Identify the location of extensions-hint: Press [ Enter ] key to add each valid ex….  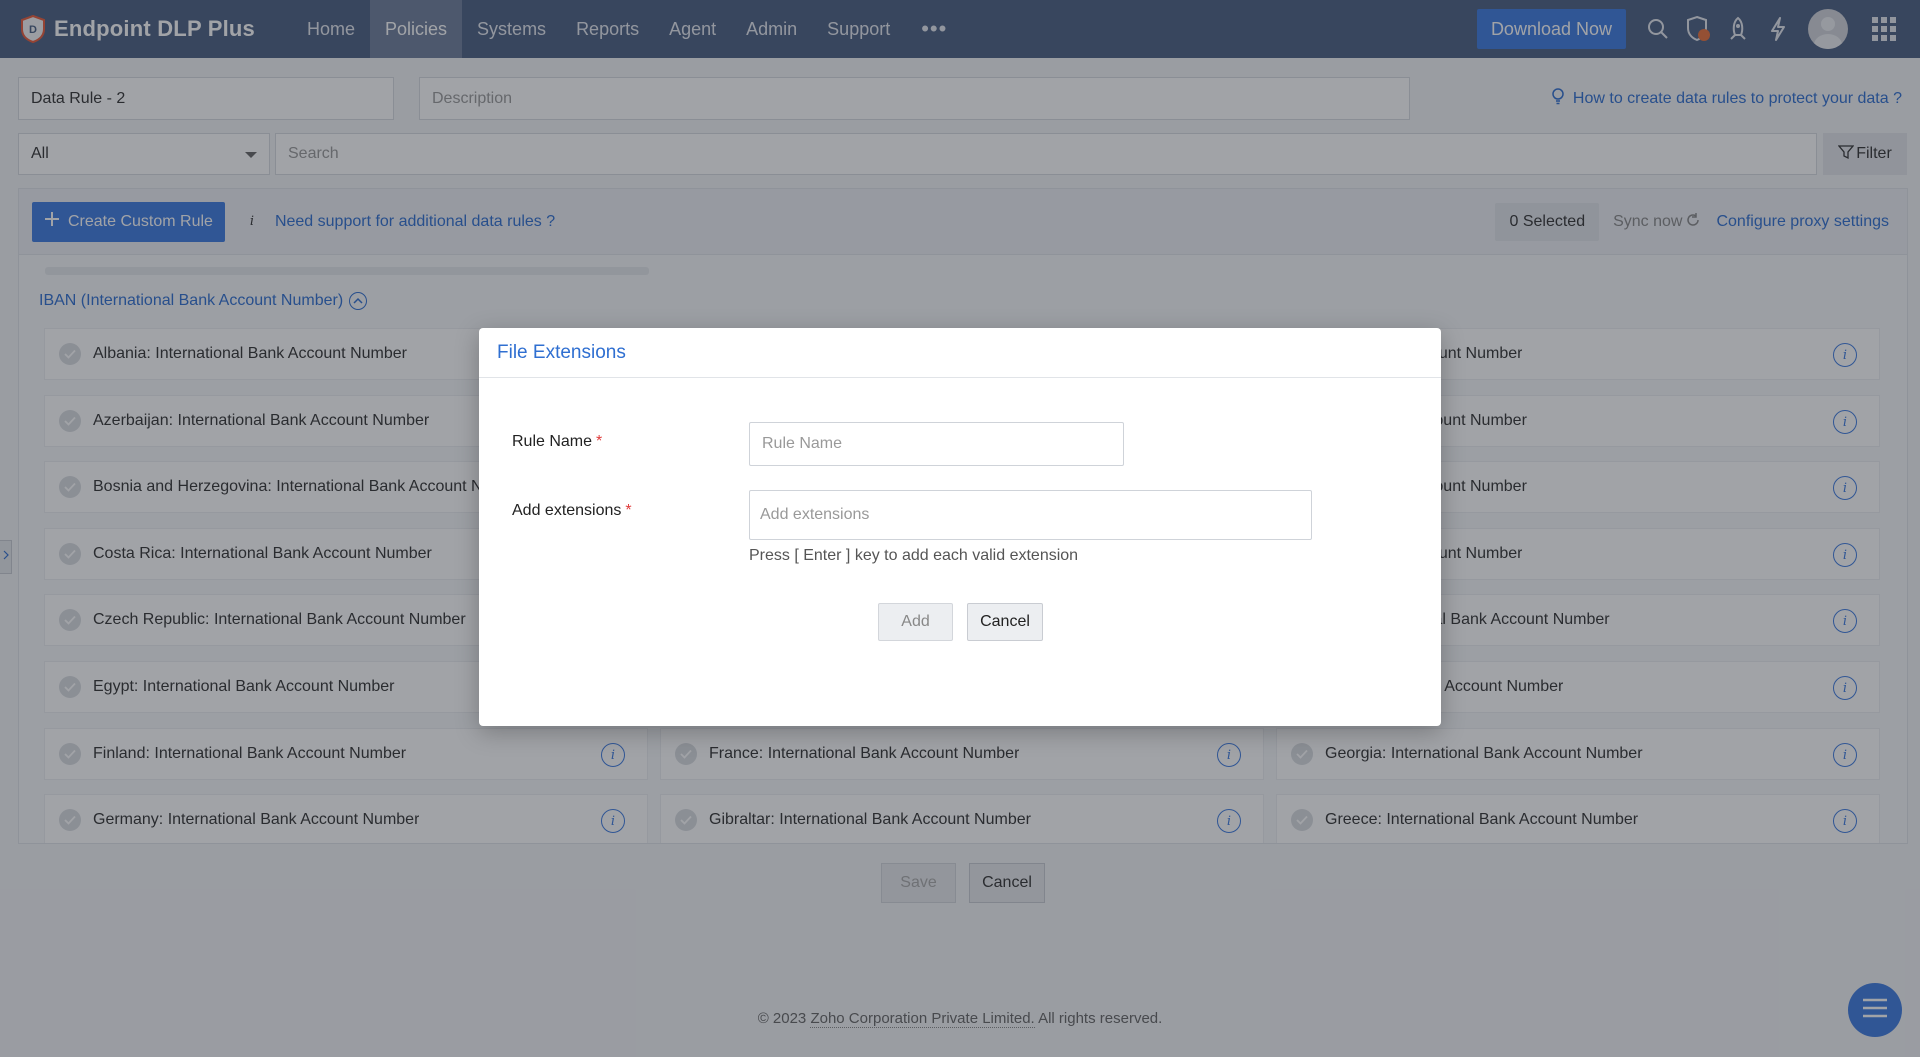
(914, 555).